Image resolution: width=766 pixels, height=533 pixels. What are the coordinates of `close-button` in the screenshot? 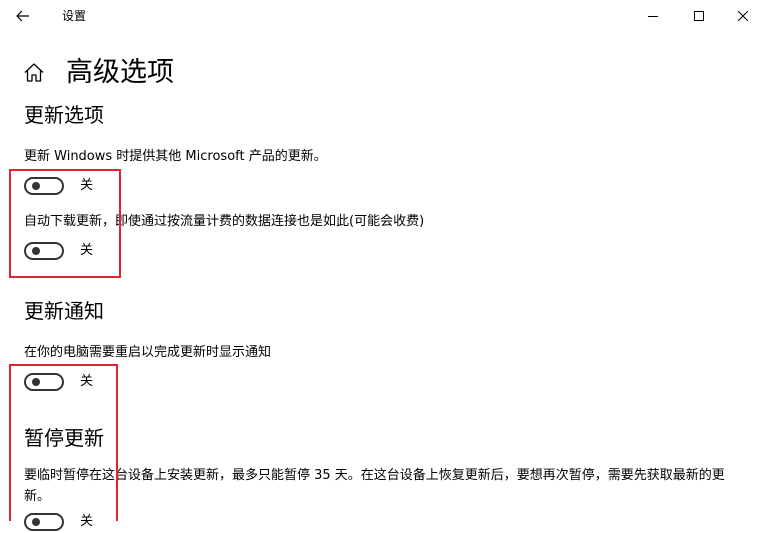 It's located at (743, 16).